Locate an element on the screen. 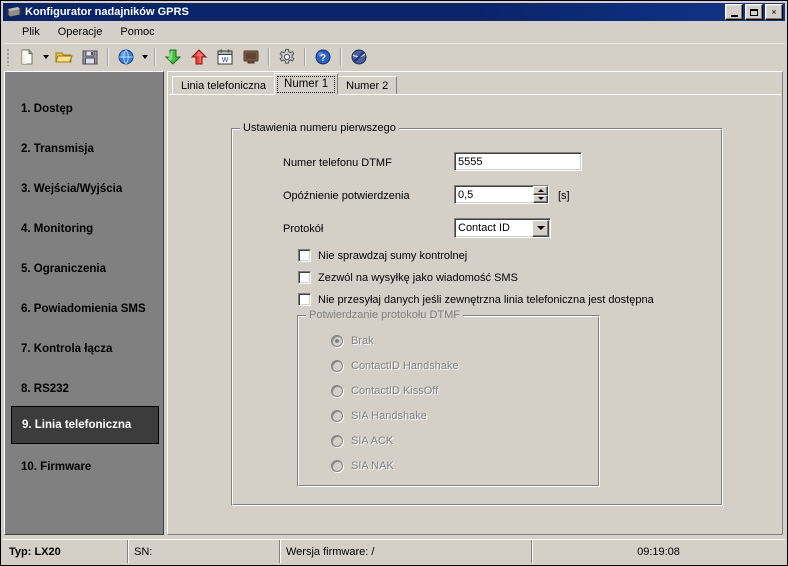 Image resolution: width=788 pixels, height=566 pixels. sidebar-item-powiadomienia-sms: 6. Powiadomienia SMS is located at coordinates (85, 309).